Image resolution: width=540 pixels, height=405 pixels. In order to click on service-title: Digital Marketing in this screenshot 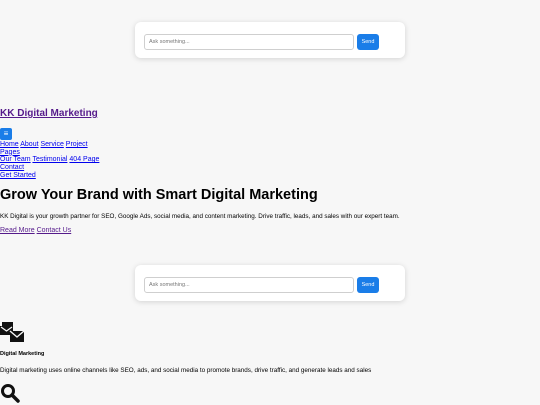, I will do `click(22, 354)`.